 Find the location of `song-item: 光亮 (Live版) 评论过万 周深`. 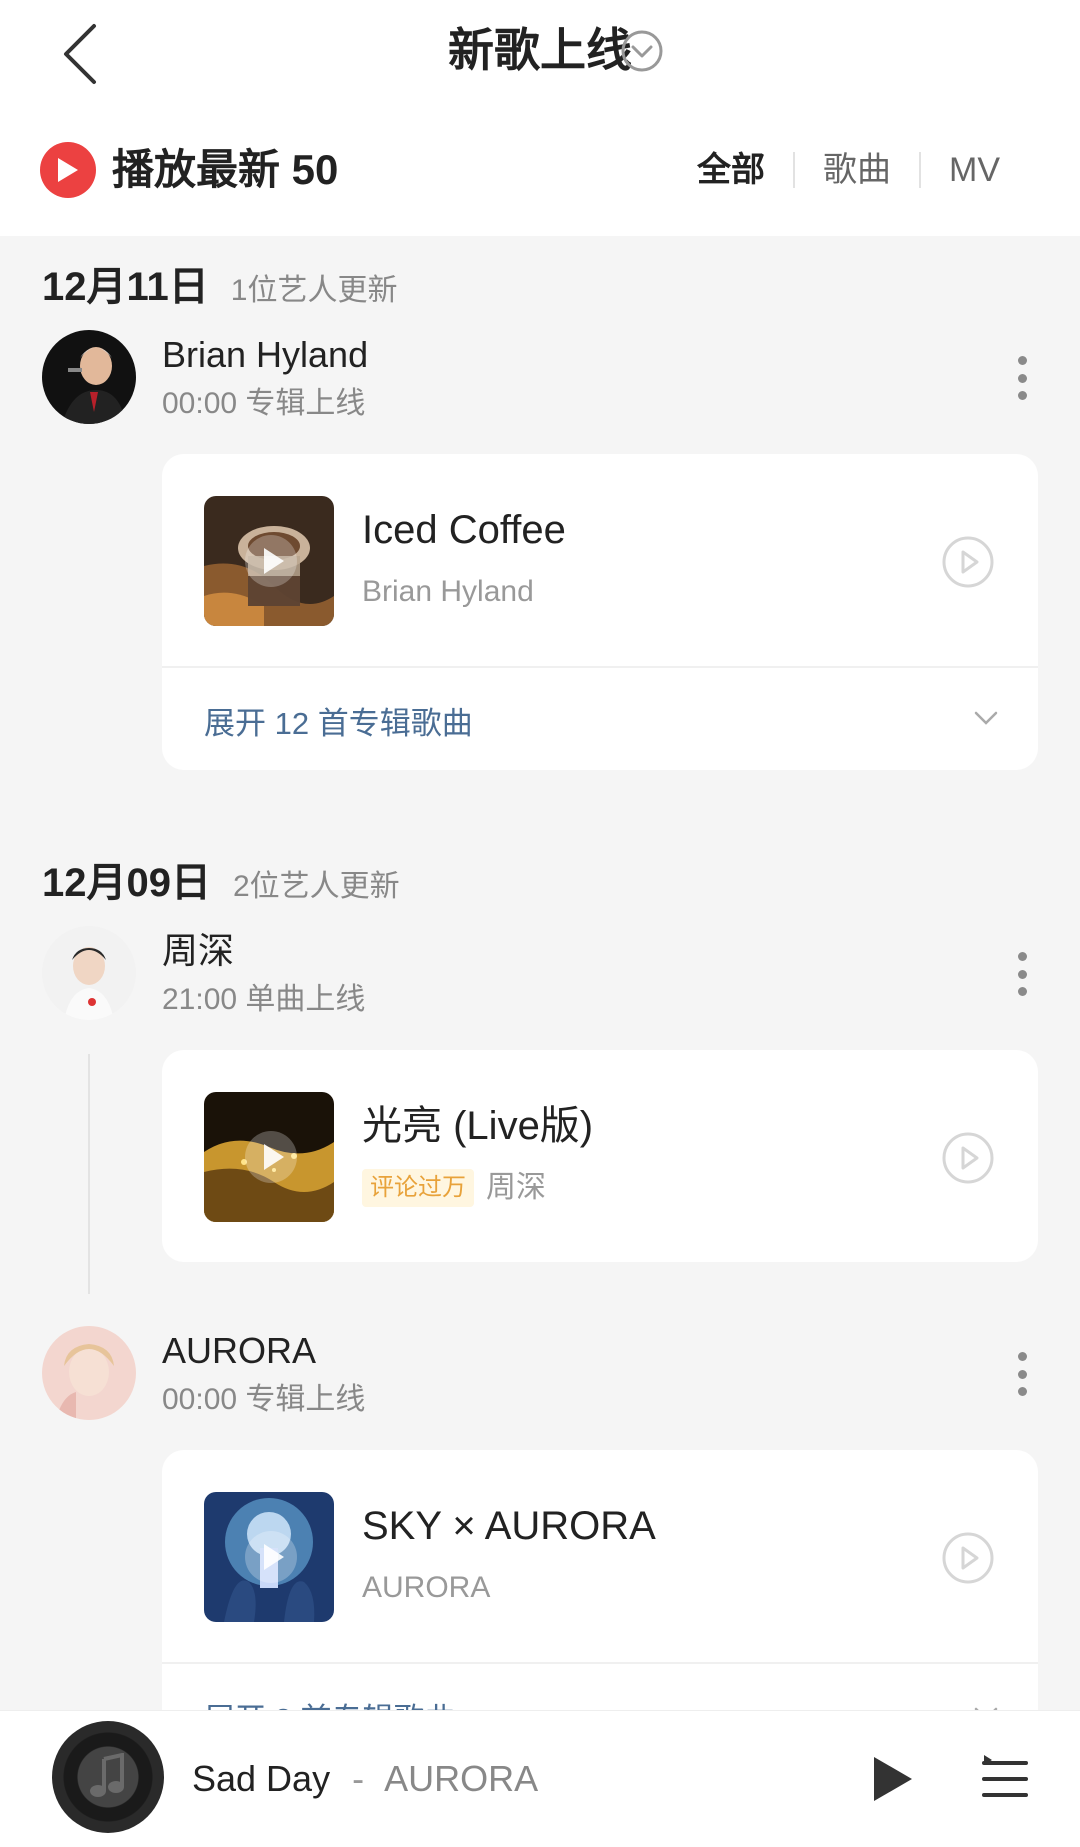

song-item: 光亮 (Live版) 评论过万 周深 is located at coordinates (600, 1156).